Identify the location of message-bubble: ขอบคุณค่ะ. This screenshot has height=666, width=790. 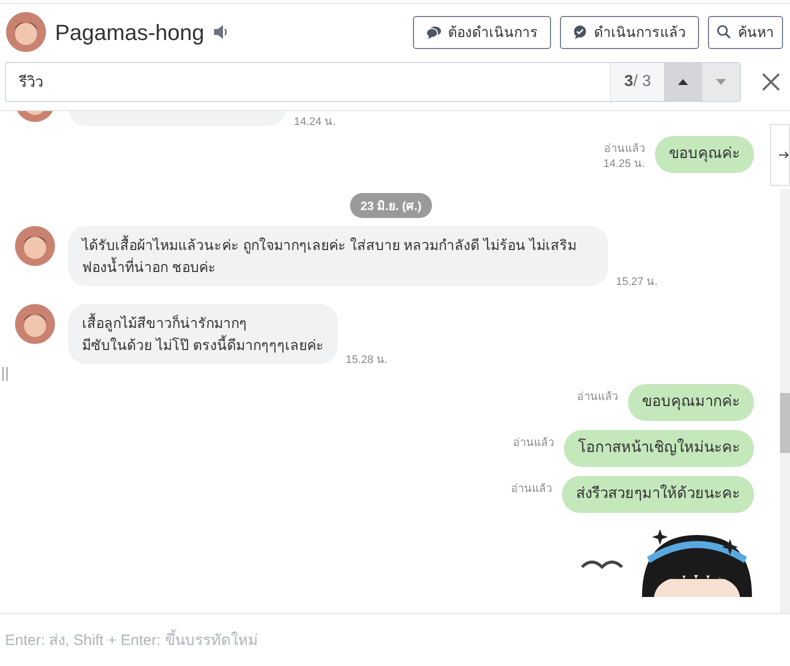
(704, 154).